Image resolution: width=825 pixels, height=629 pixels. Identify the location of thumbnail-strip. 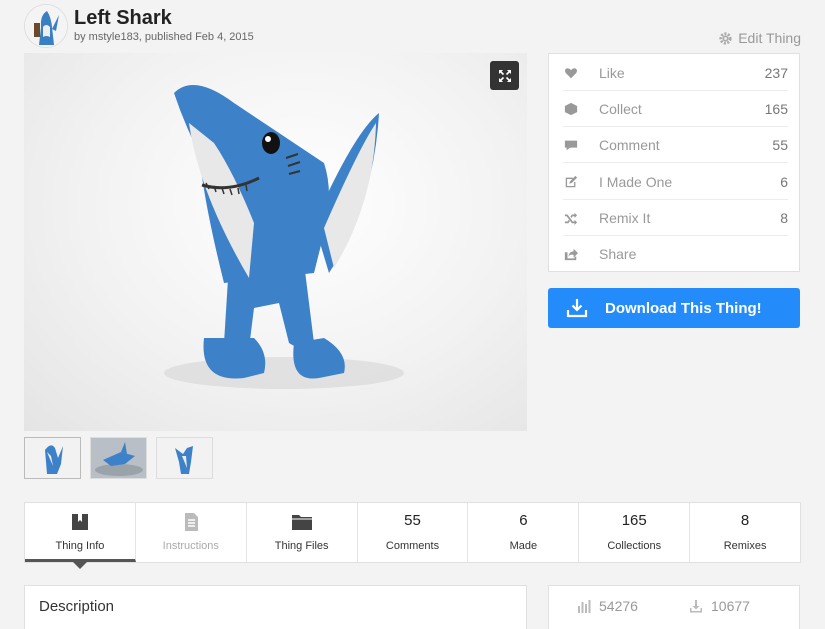
(118, 458).